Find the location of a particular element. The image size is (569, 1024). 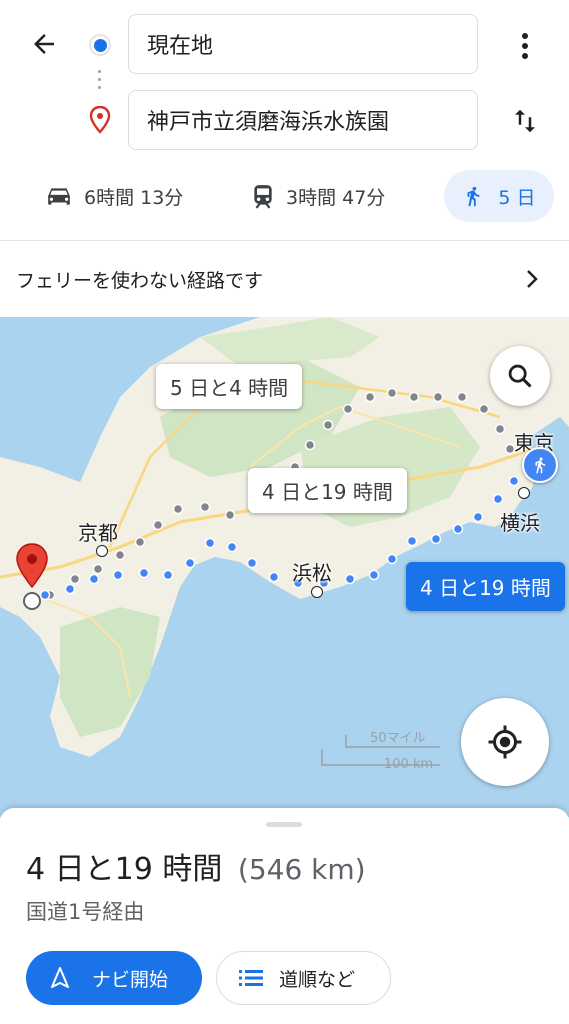

swap-button is located at coordinates (525, 121).